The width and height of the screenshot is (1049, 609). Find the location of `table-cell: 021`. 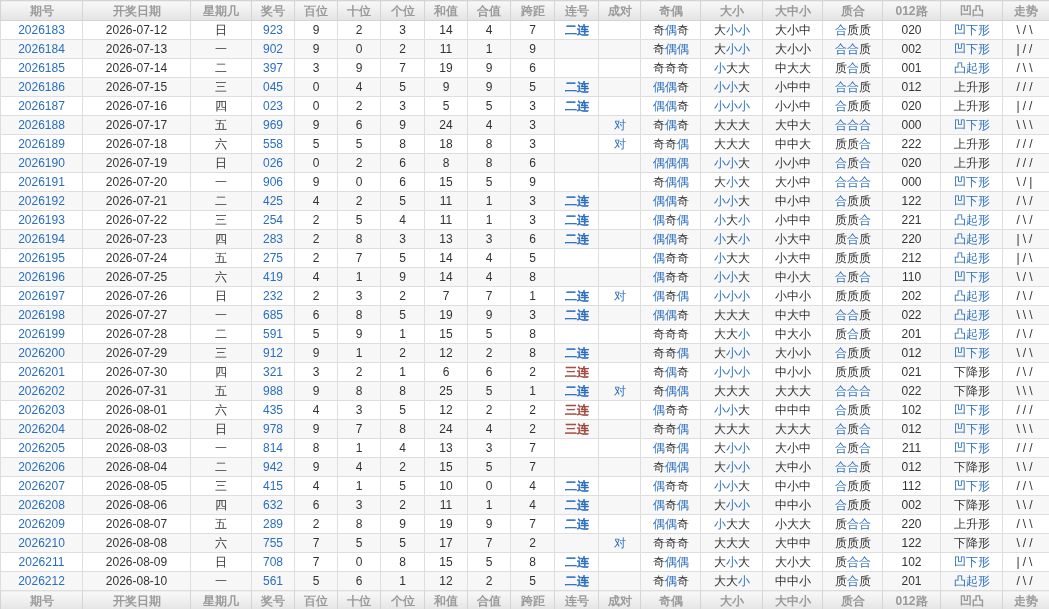

table-cell: 021 is located at coordinates (911, 372).